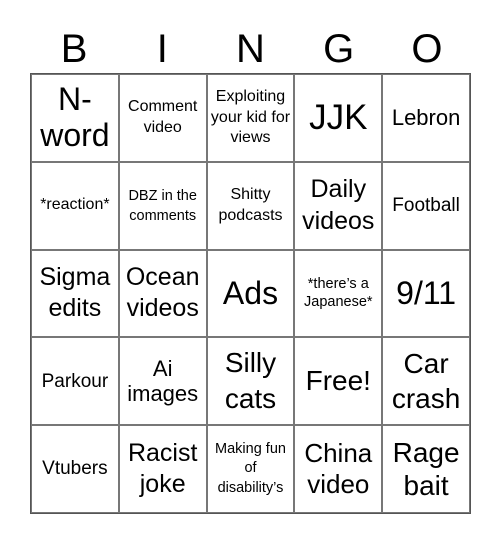 This screenshot has height=544, width=500. I want to click on bingo-cell: Car crash, so click(426, 381).